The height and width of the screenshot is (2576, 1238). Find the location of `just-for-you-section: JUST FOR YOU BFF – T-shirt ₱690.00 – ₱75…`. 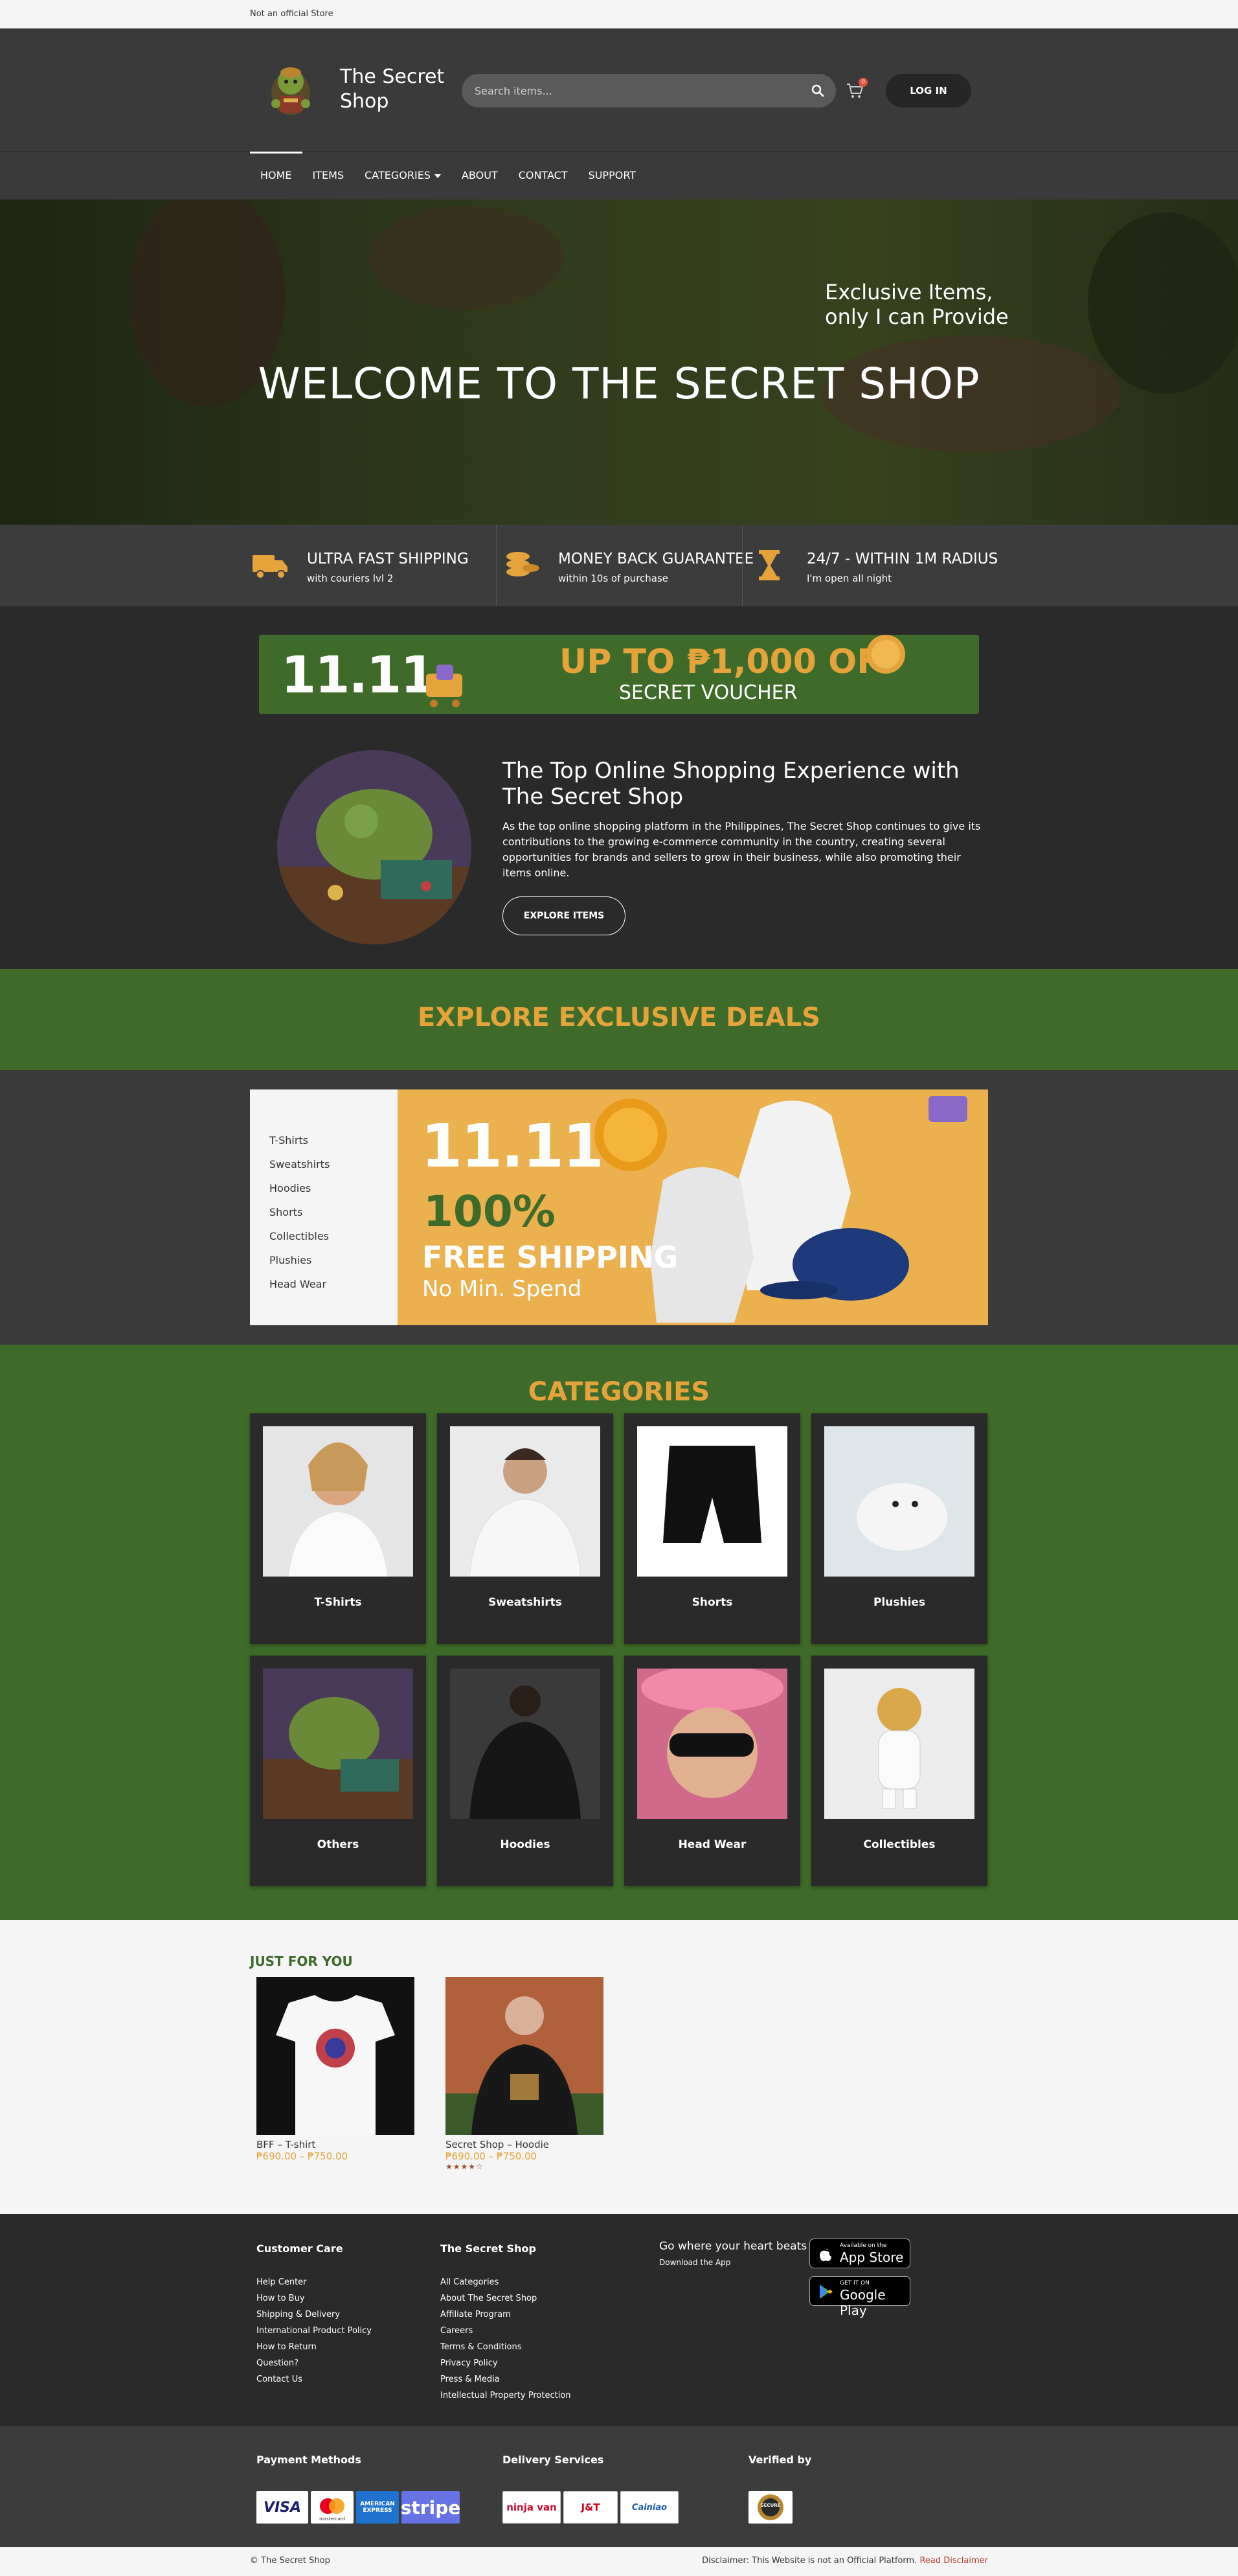

just-for-you-section: JUST FOR YOU BFF – T-shirt ₱690.00 – ₱75… is located at coordinates (619, 2067).